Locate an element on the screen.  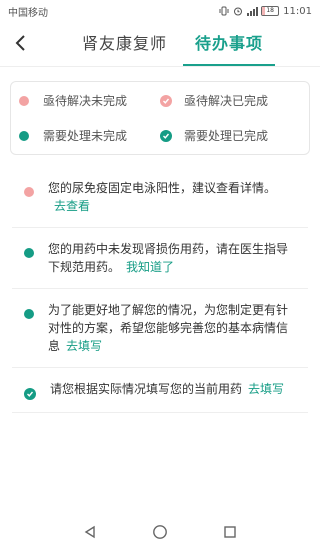
task-content: 您的用药中未发现肾损伤用药，请在医生指导下规范用药。 我知道了 is located at coordinates (169, 258).